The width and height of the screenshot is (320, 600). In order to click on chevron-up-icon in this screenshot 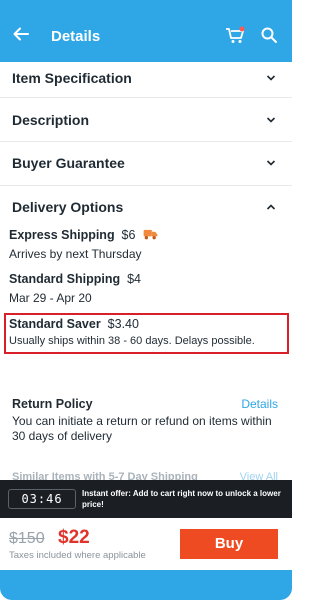, I will do `click(271, 207)`.